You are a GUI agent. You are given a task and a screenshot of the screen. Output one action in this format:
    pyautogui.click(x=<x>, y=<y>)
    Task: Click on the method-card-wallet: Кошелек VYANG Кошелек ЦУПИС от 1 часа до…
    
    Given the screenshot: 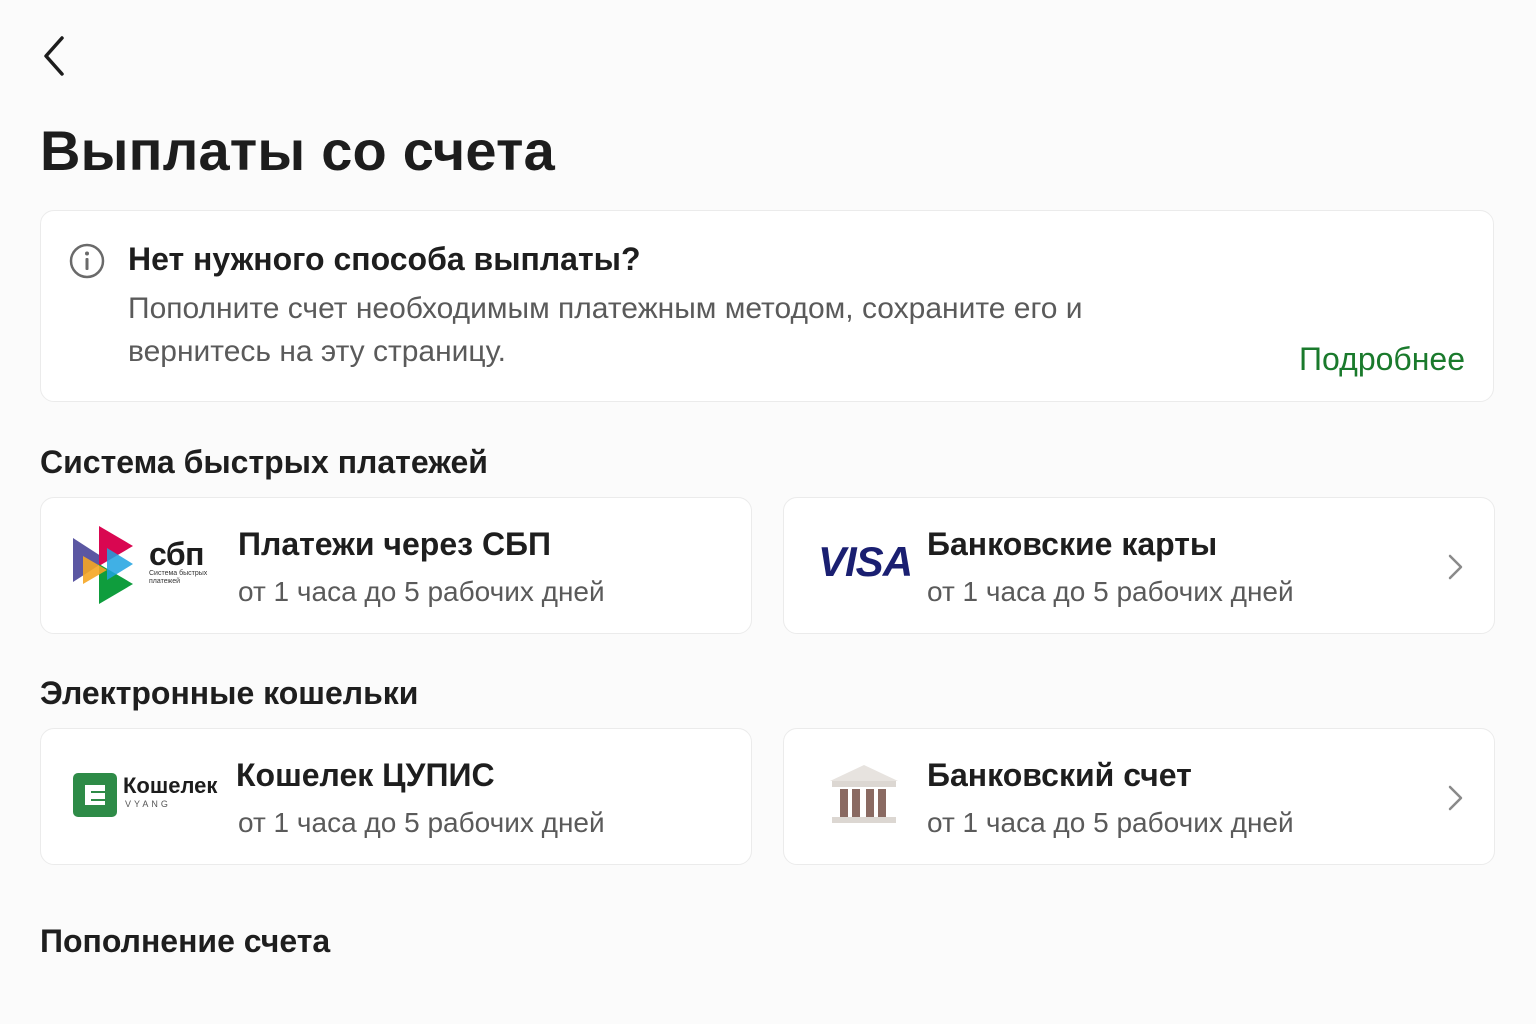 What is the action you would take?
    pyautogui.click(x=396, y=796)
    